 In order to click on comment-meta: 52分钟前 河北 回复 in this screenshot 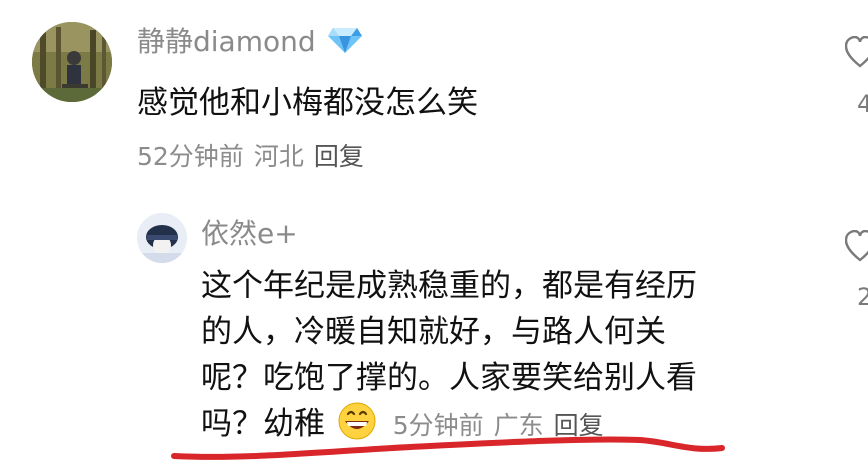, I will do `click(255, 156)`.